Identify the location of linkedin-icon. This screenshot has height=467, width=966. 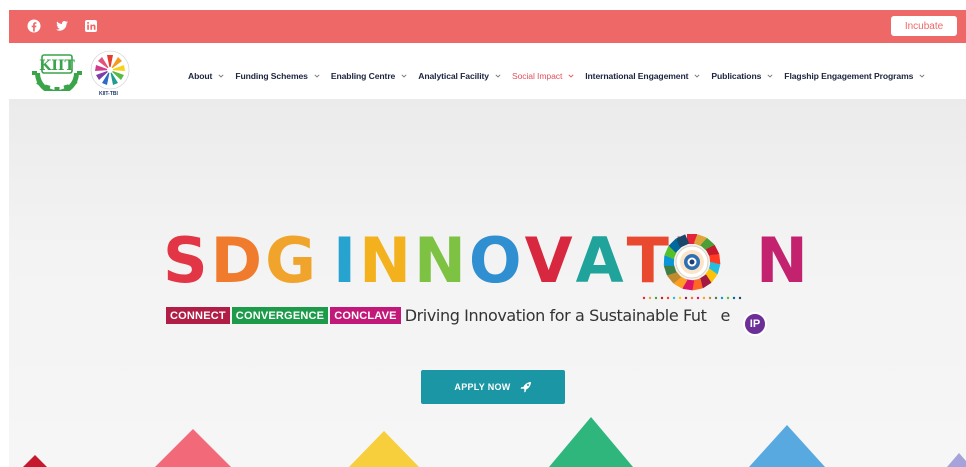
(91, 26).